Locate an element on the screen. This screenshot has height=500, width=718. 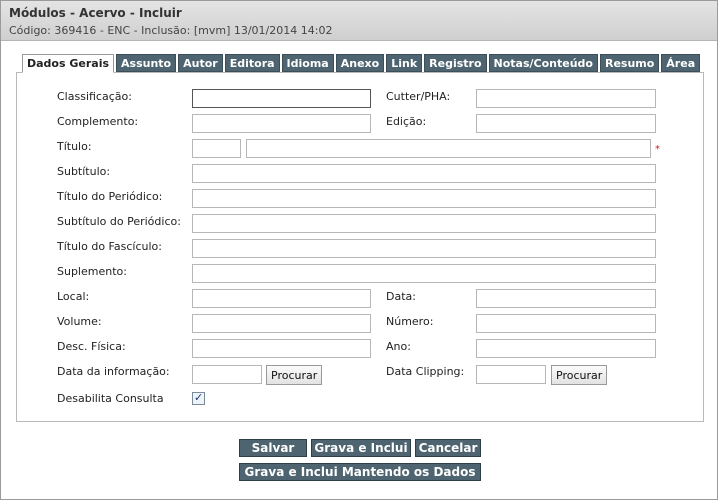
tab-link: Link is located at coordinates (404, 63).